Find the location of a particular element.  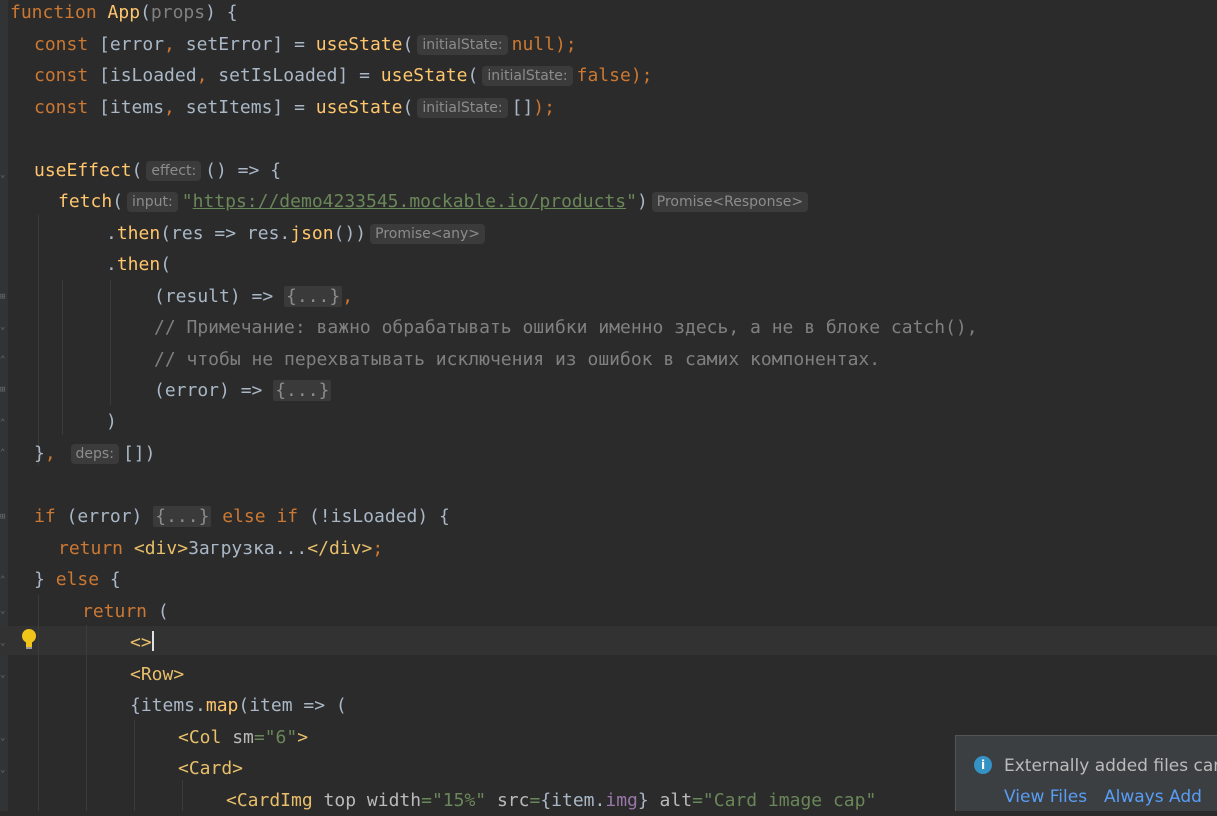

function-name: then is located at coordinates (138, 264).